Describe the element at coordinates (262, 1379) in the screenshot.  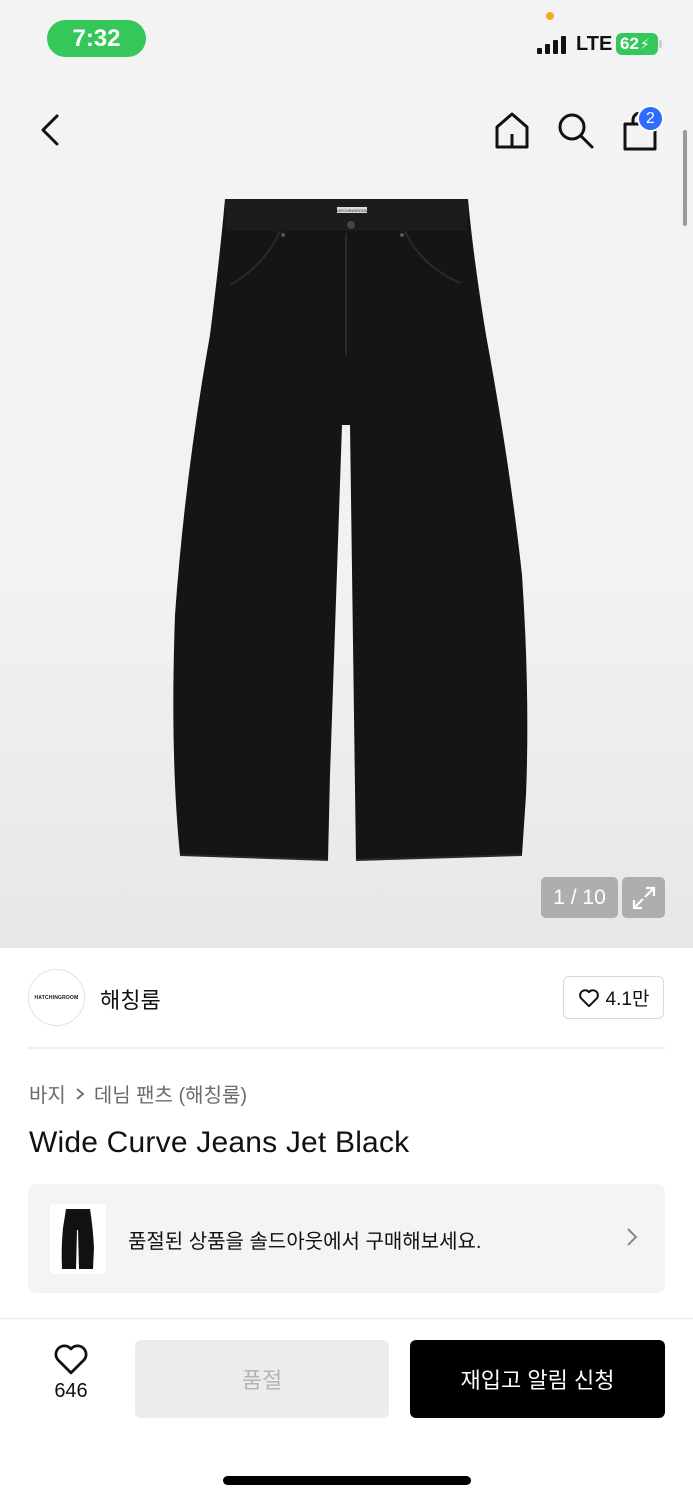
I see `soldout-button: 품절` at that location.